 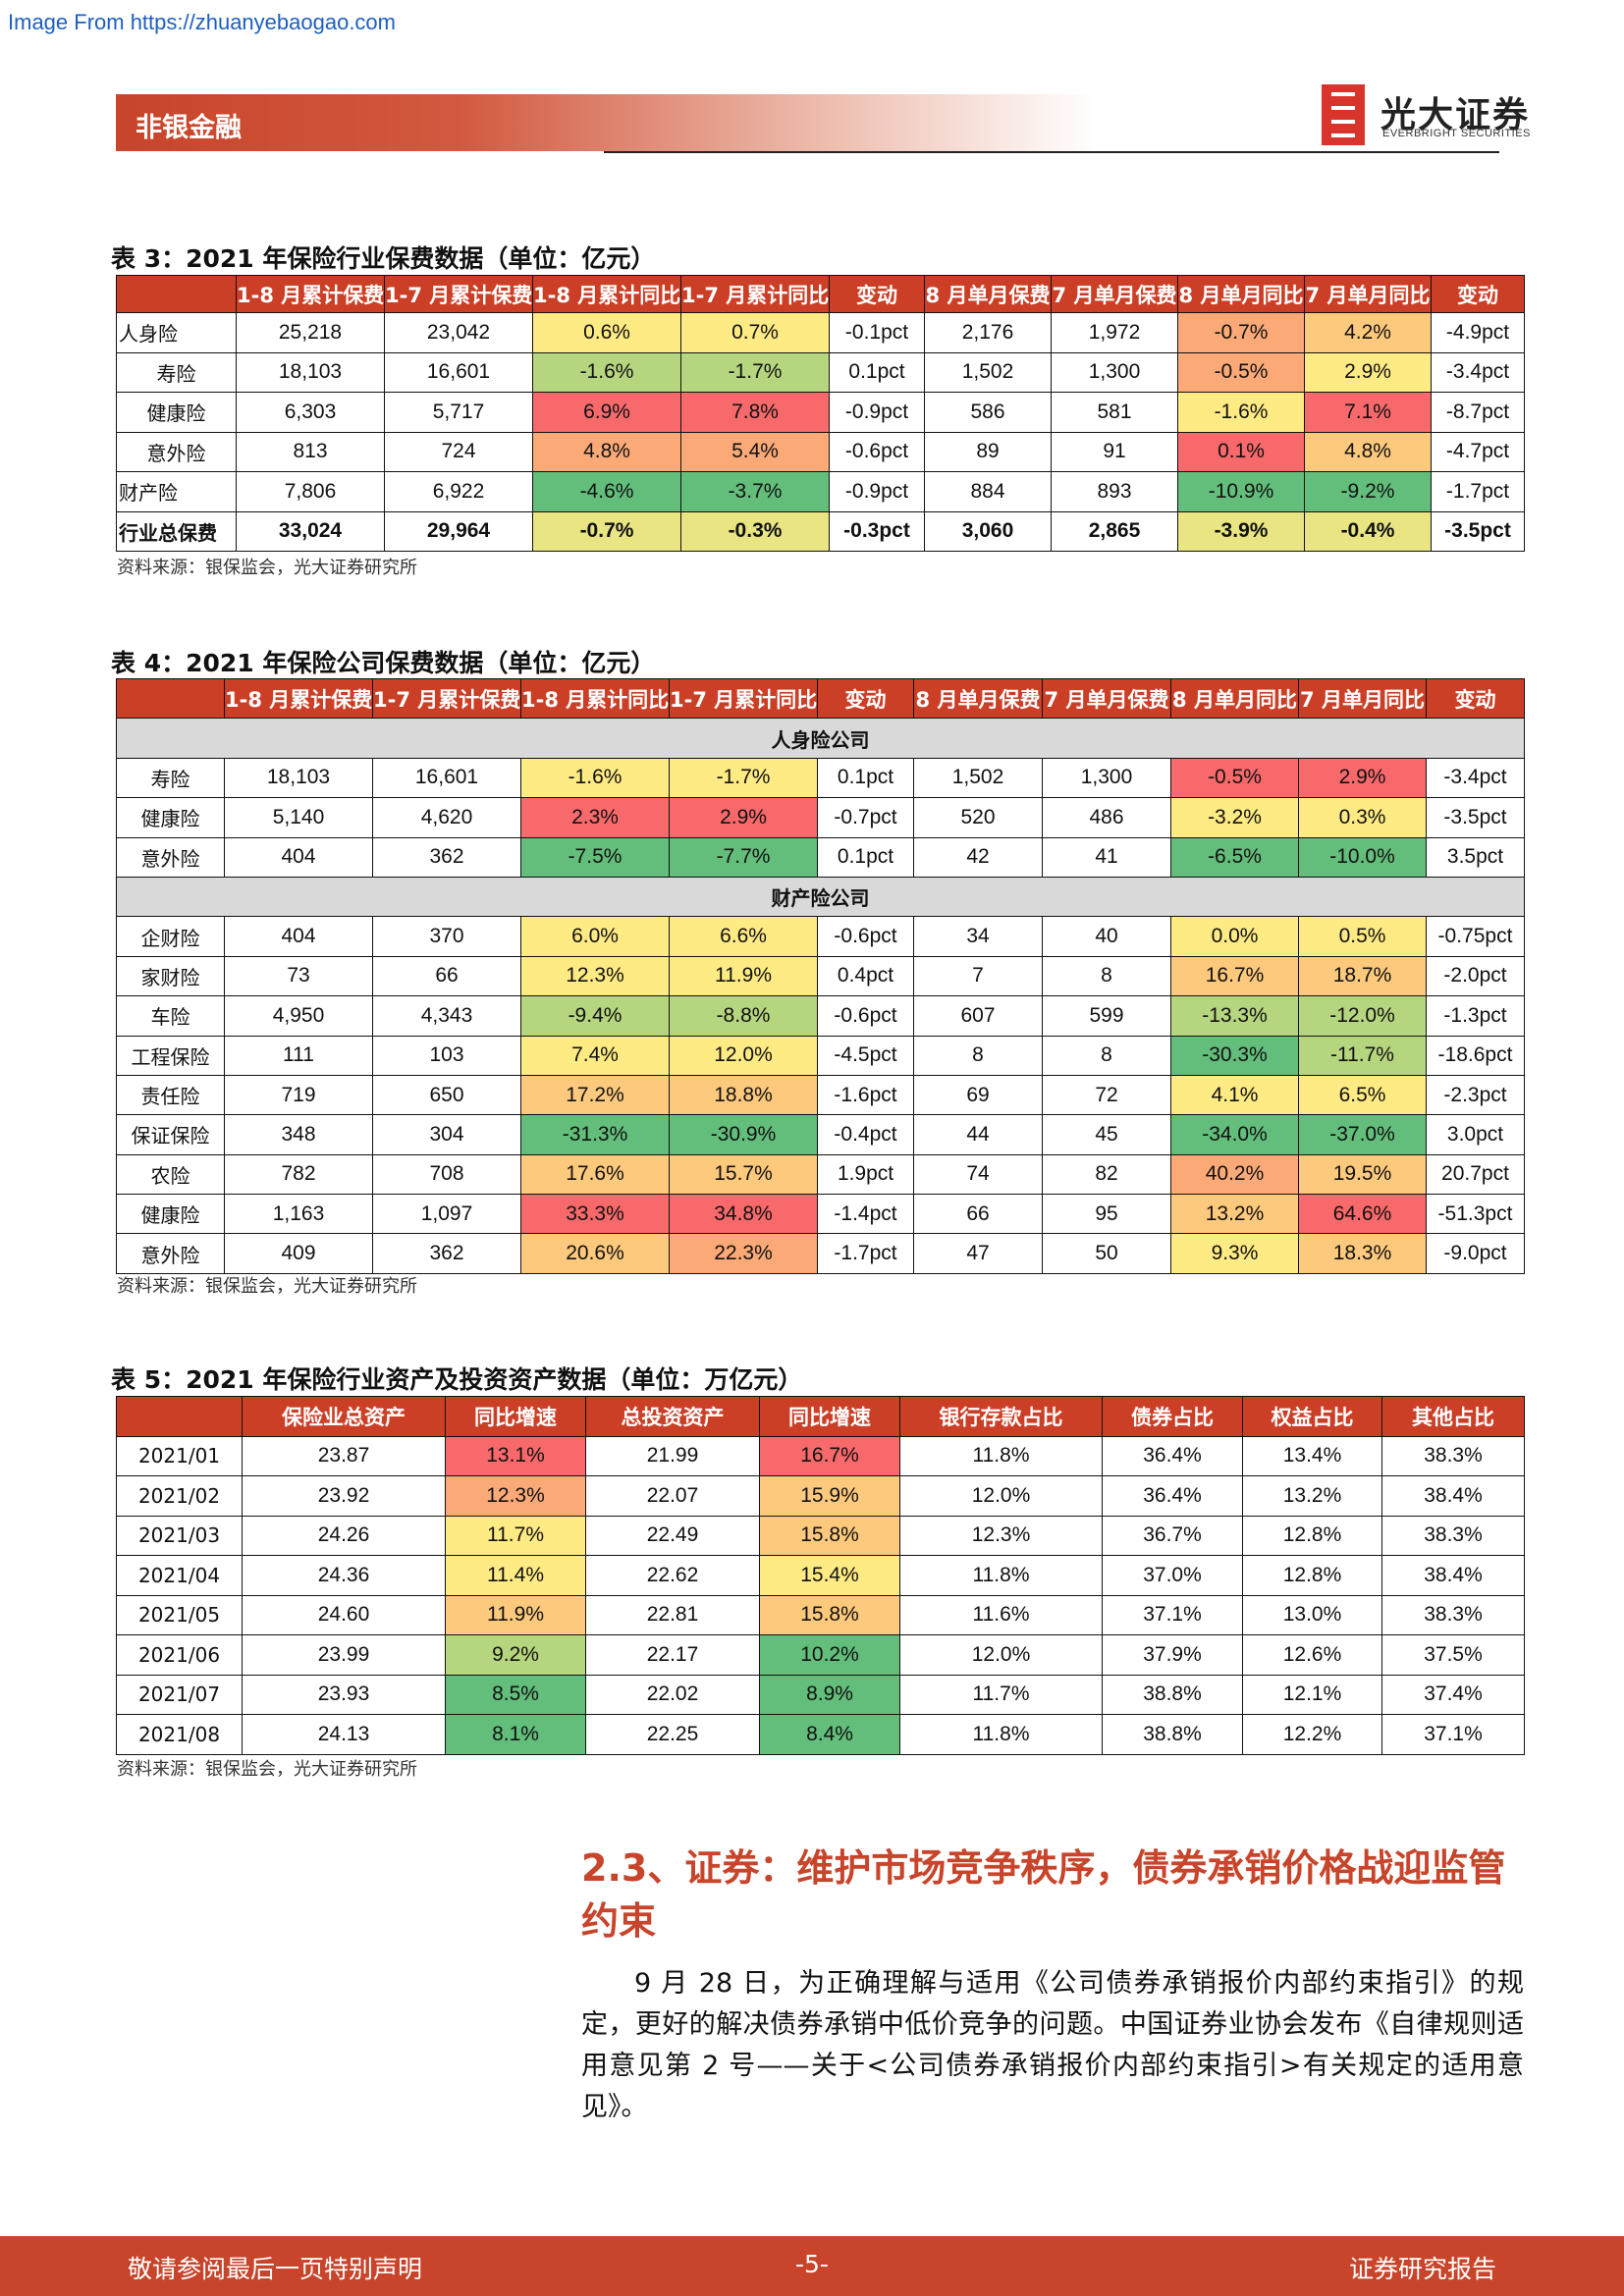 I want to click on table4-cell: 1,097, so click(x=446, y=1214).